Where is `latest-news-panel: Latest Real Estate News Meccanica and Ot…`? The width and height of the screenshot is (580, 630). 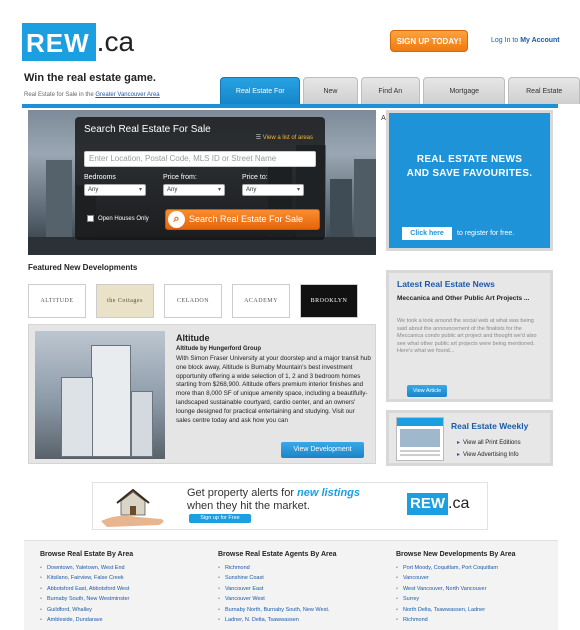 latest-news-panel: Latest Real Estate News Meccanica and Ot… is located at coordinates (469, 336).